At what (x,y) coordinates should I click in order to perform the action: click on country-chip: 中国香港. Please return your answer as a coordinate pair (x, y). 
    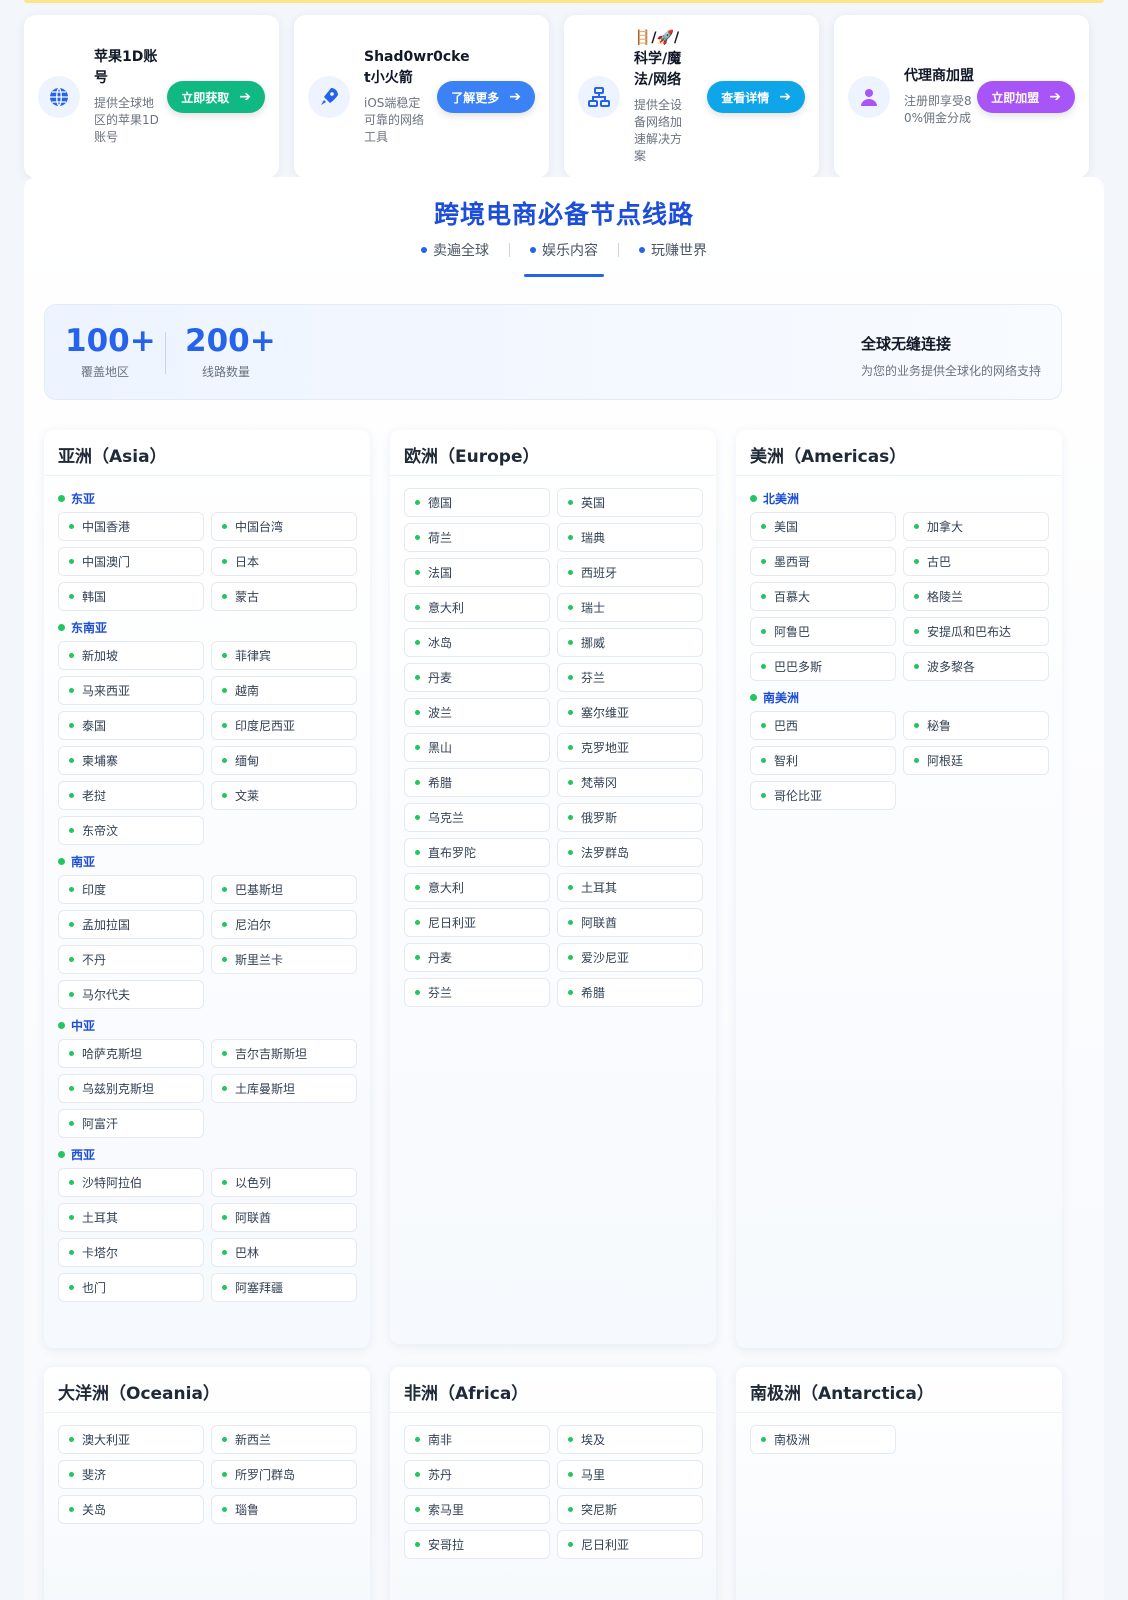
    Looking at the image, I should click on (131, 526).